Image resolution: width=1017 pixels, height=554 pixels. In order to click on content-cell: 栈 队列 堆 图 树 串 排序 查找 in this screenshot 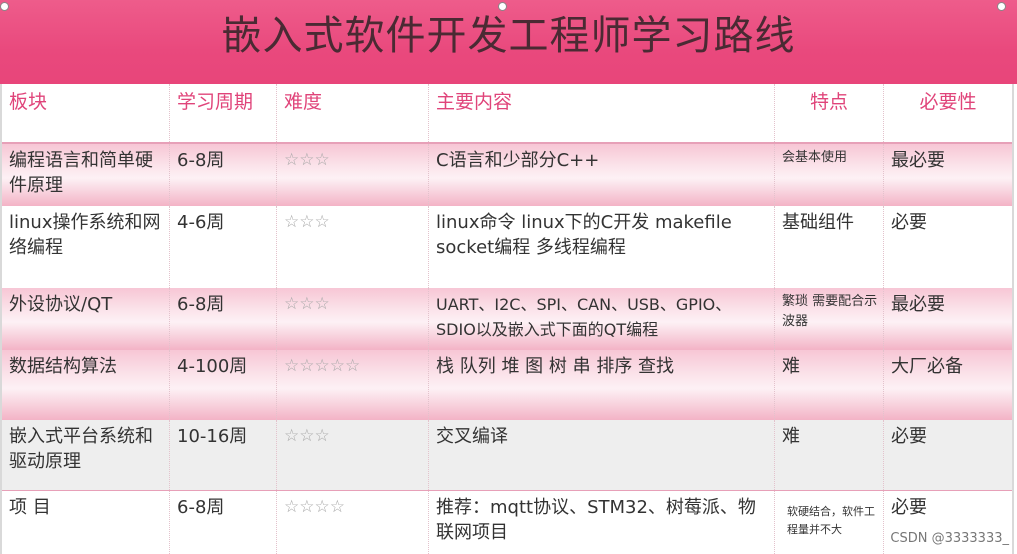, I will do `click(555, 366)`.